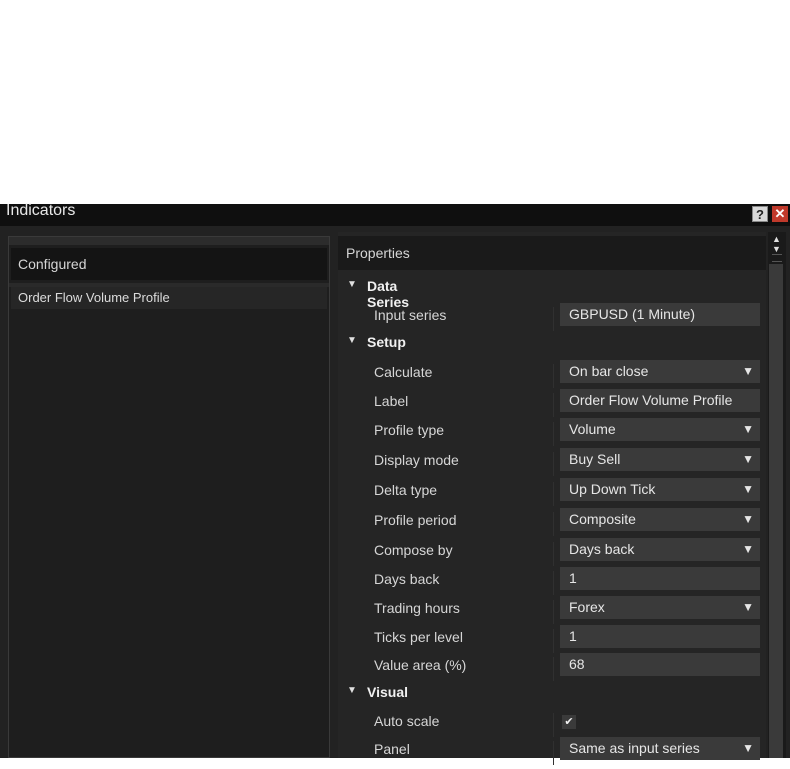 This screenshot has height=769, width=790. I want to click on category-label: Setup, so click(386, 342).